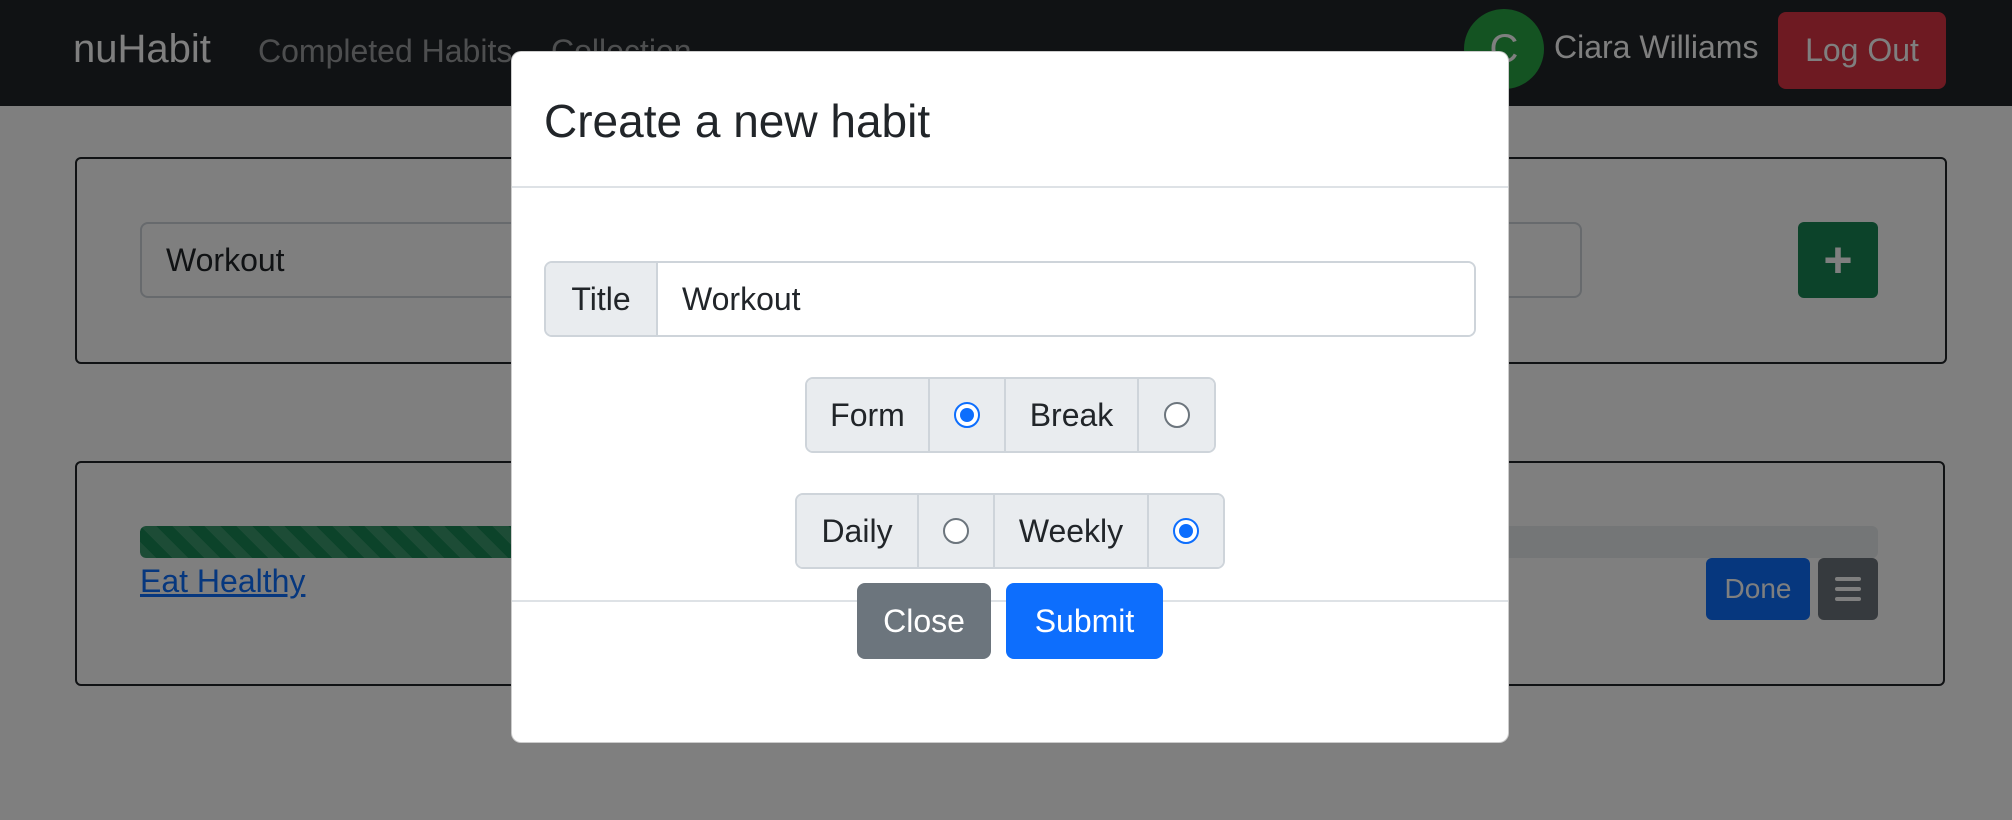 This screenshot has width=2012, height=820. Describe the element at coordinates (602, 299) in the screenshot. I see `title-label: Title` at that location.